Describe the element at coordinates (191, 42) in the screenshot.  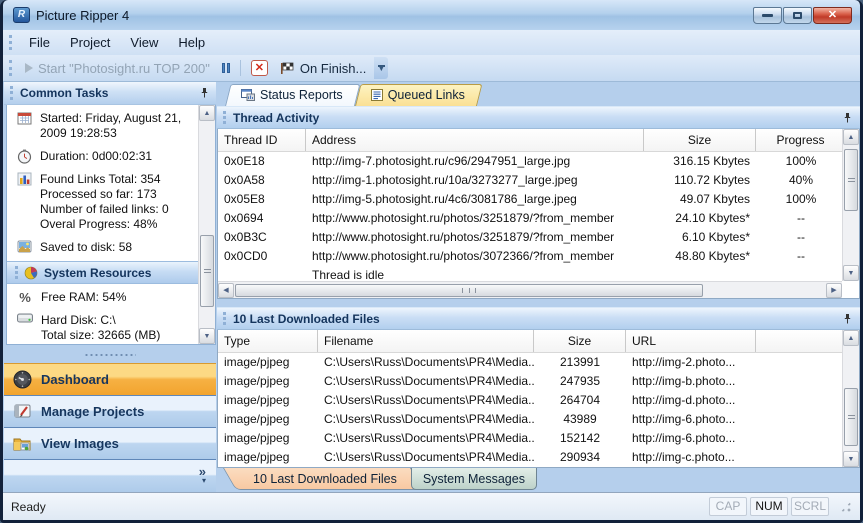
I see `menu-help: Help` at that location.